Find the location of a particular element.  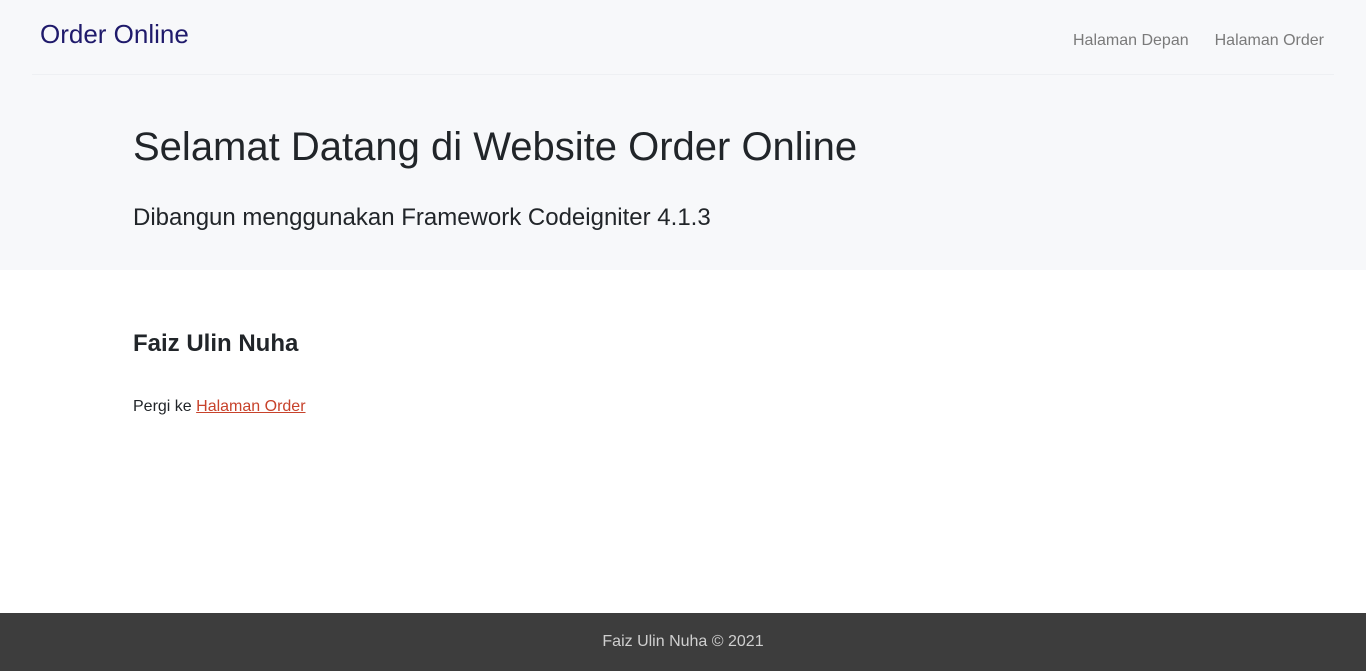

goto-paragraph: Pergi ke Halaman Order is located at coordinates (219, 407).